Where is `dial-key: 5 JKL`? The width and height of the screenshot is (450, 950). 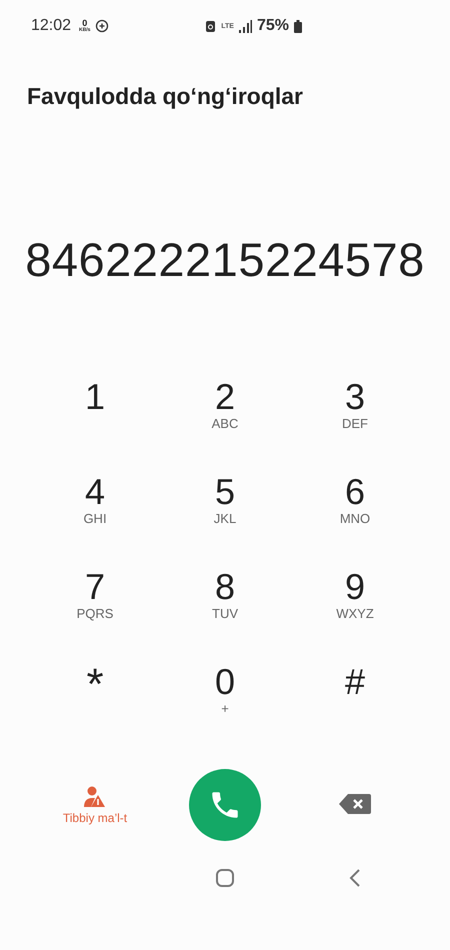 dial-key: 5 JKL is located at coordinates (225, 519).